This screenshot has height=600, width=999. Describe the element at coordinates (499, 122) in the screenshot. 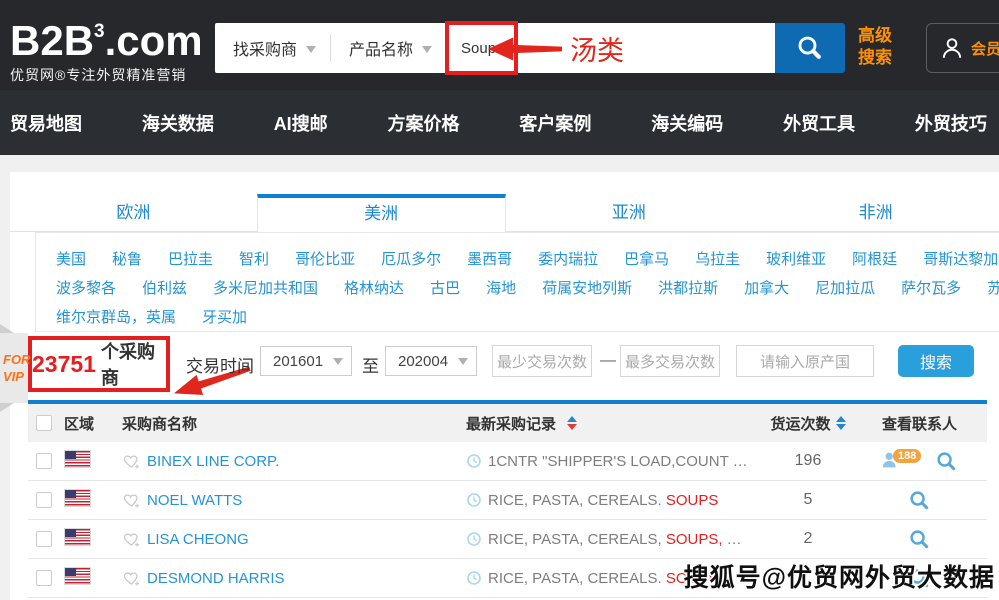

I see `main-nav: 贸易地图 海关数据 AI搜邮 方案价格 客户案例 海关编码 外贸工具 外贸技巧` at that location.